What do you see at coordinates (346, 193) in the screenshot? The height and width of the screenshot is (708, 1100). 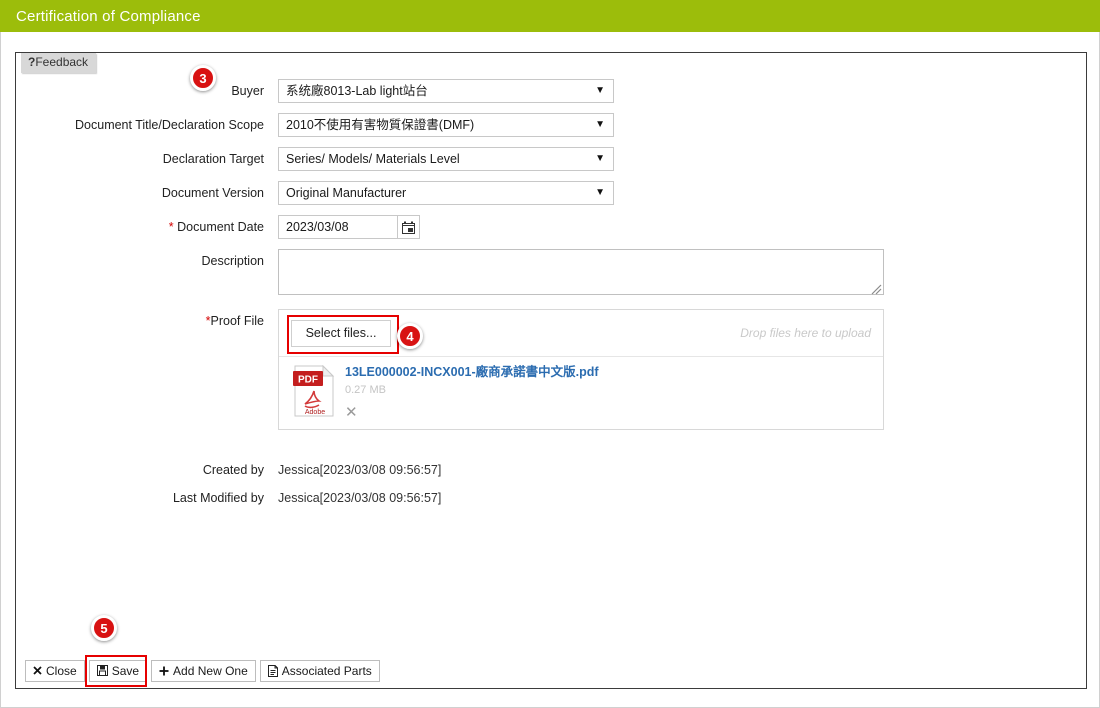 I see `document-version-select-value: Original Manufacturer` at bounding box center [346, 193].